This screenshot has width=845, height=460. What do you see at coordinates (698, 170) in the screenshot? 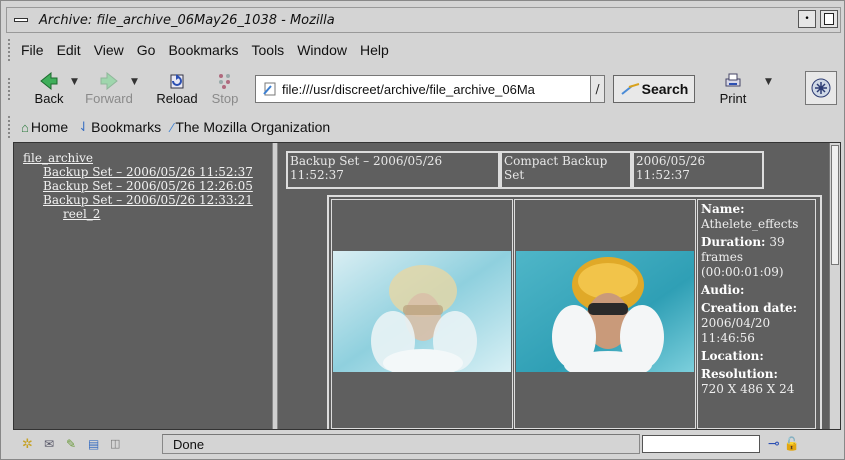
I see `header-date-cell: 2006/05/26 11:52:37` at bounding box center [698, 170].